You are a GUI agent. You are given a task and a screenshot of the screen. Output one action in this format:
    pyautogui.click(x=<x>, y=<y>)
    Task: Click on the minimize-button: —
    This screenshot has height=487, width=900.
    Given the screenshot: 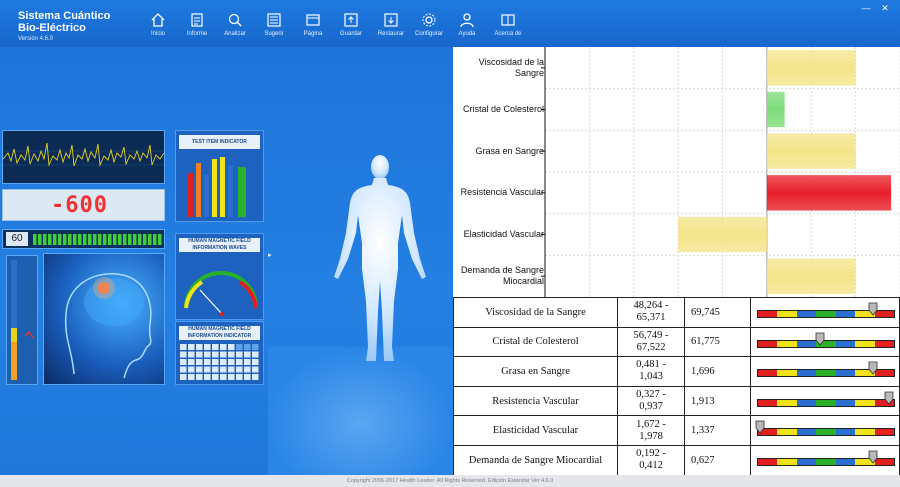 What is the action you would take?
    pyautogui.click(x=866, y=8)
    